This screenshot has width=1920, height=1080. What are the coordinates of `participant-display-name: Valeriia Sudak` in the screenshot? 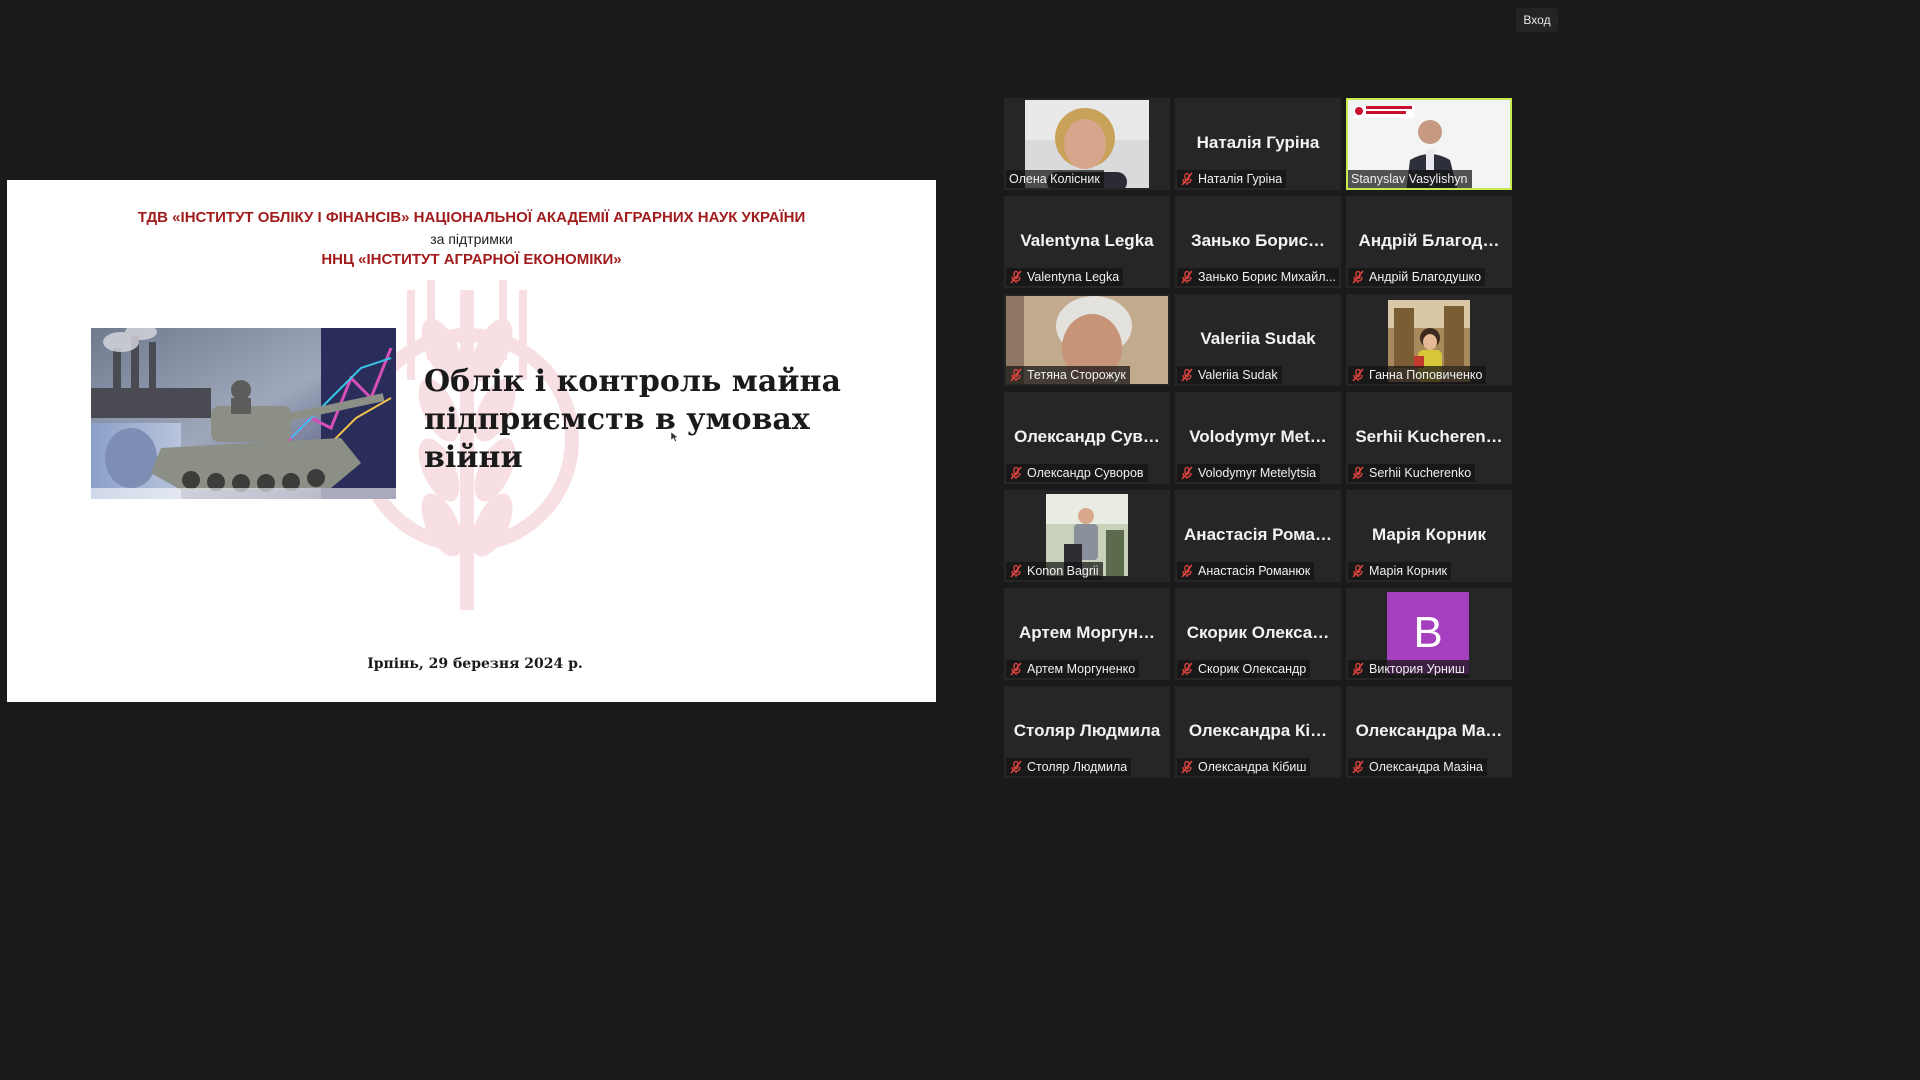 It's located at (1258, 338).